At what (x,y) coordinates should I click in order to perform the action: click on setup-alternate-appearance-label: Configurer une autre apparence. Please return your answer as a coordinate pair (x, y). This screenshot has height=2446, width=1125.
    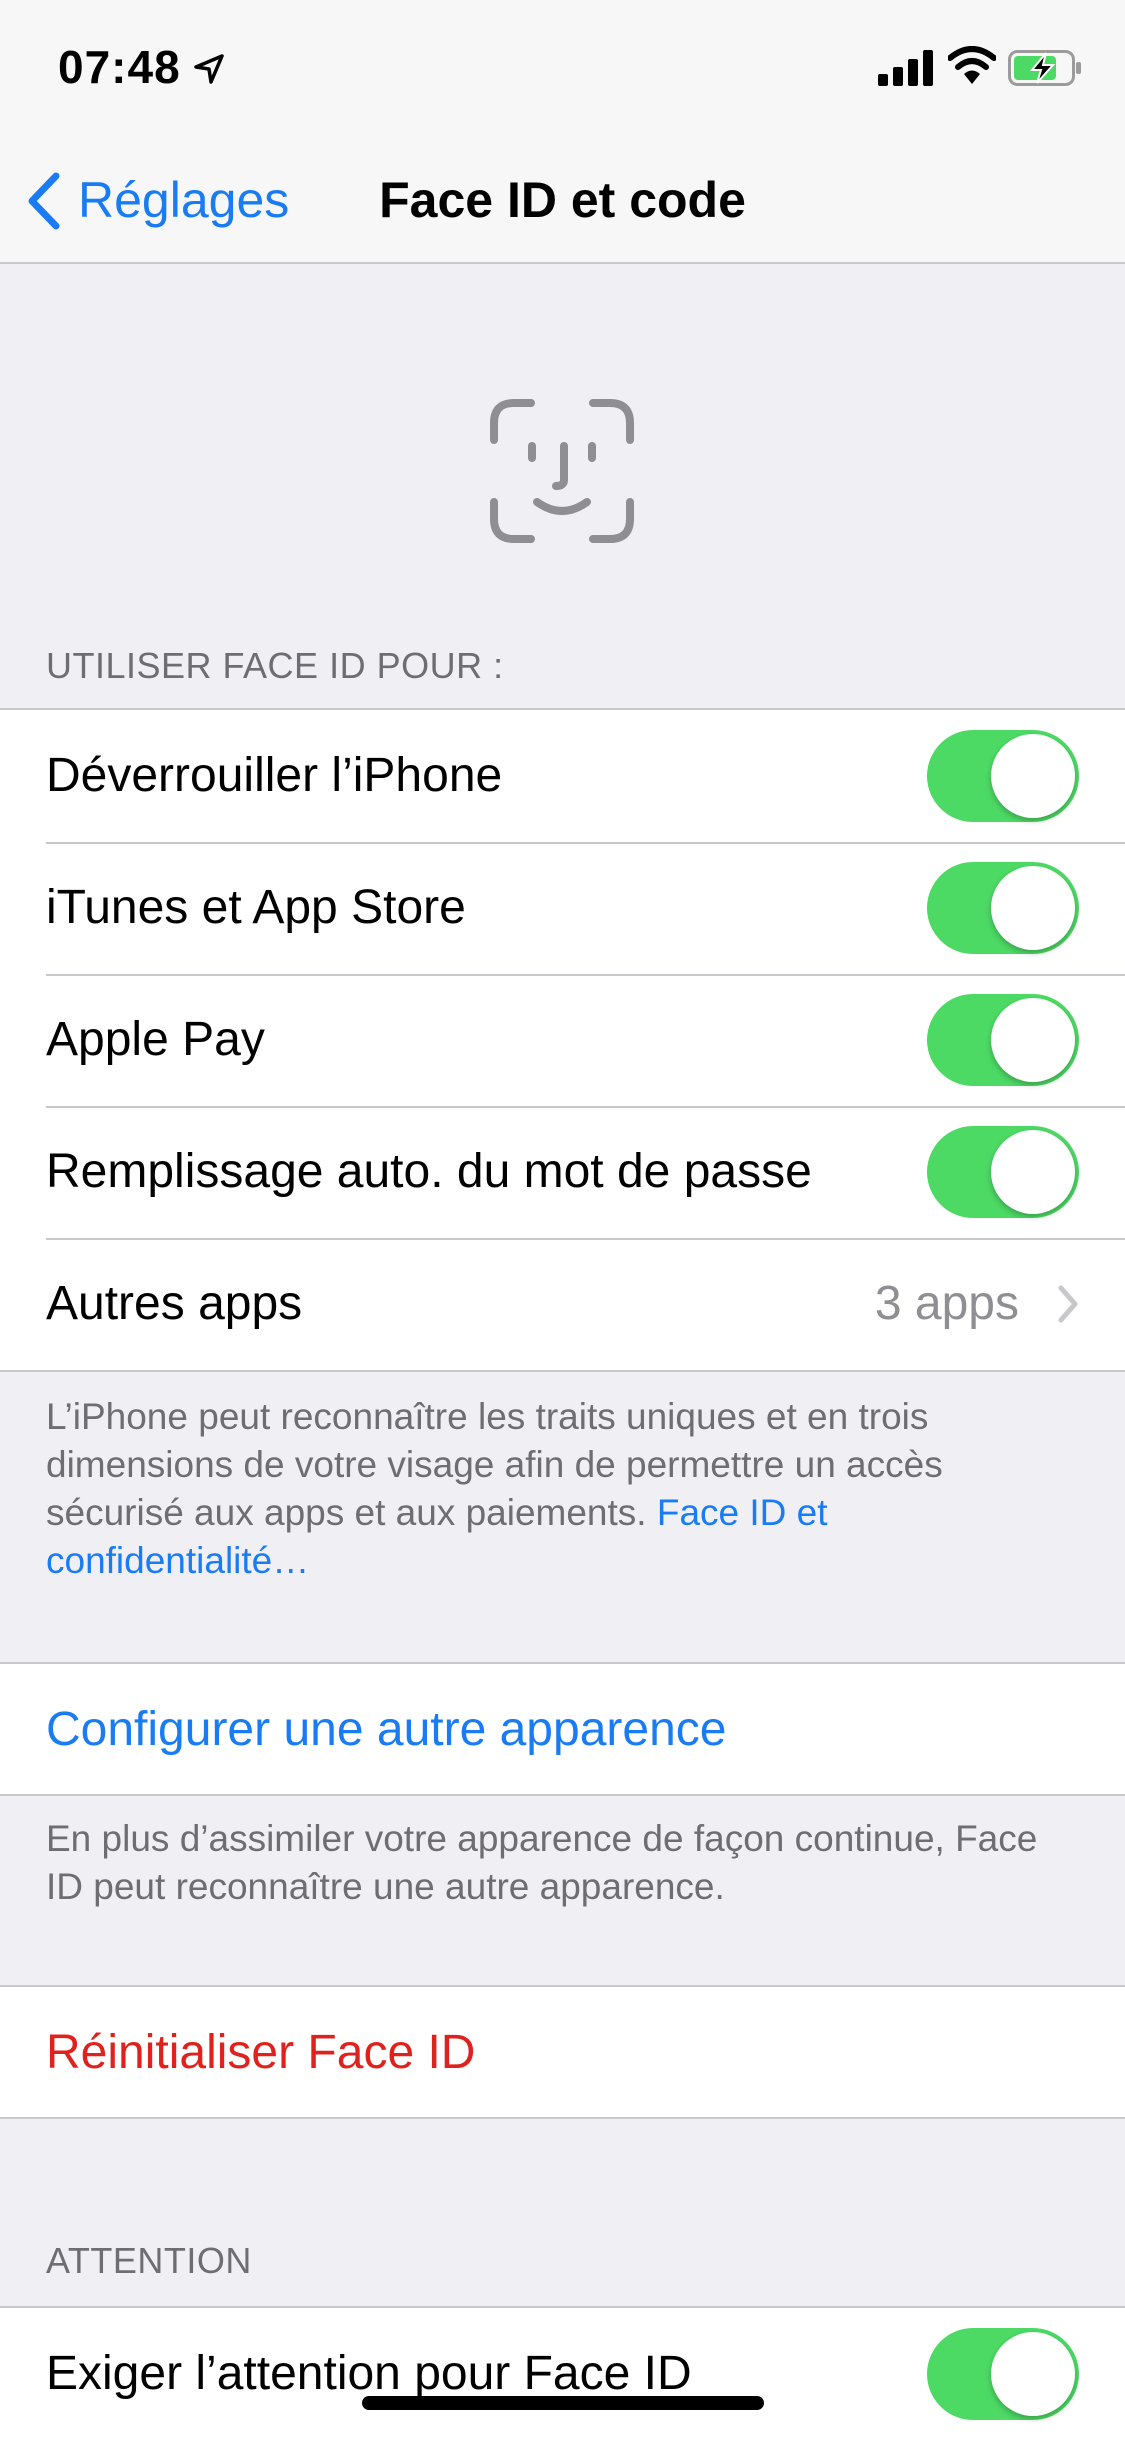
    Looking at the image, I should click on (386, 1729).